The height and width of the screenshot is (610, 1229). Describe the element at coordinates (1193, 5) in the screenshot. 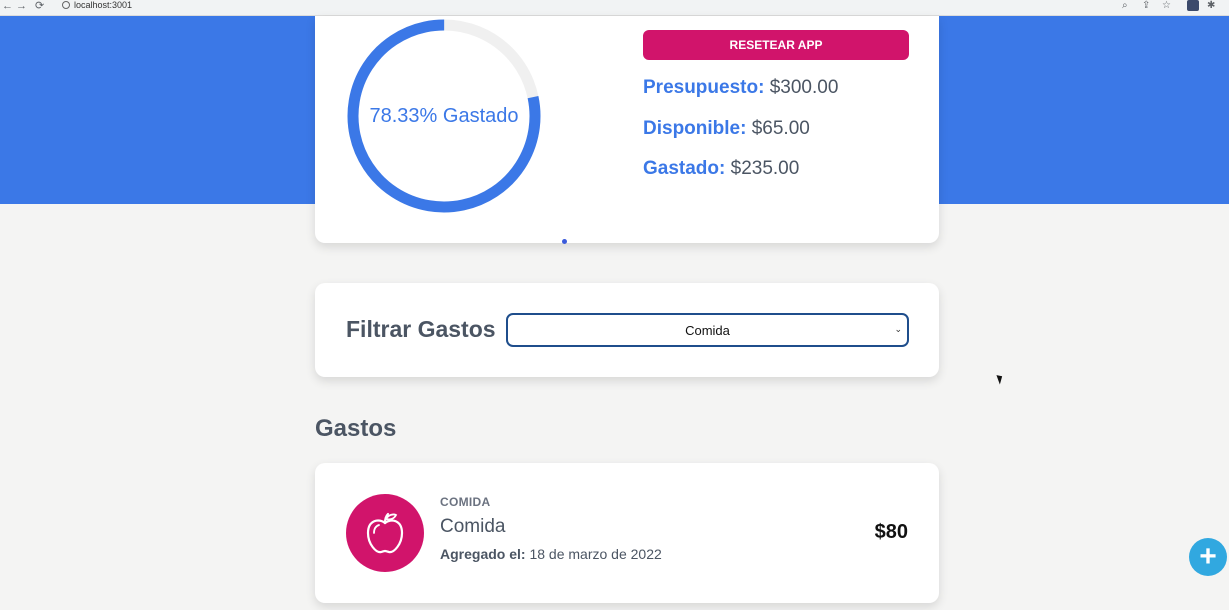

I see `extension-badge-icon` at that location.